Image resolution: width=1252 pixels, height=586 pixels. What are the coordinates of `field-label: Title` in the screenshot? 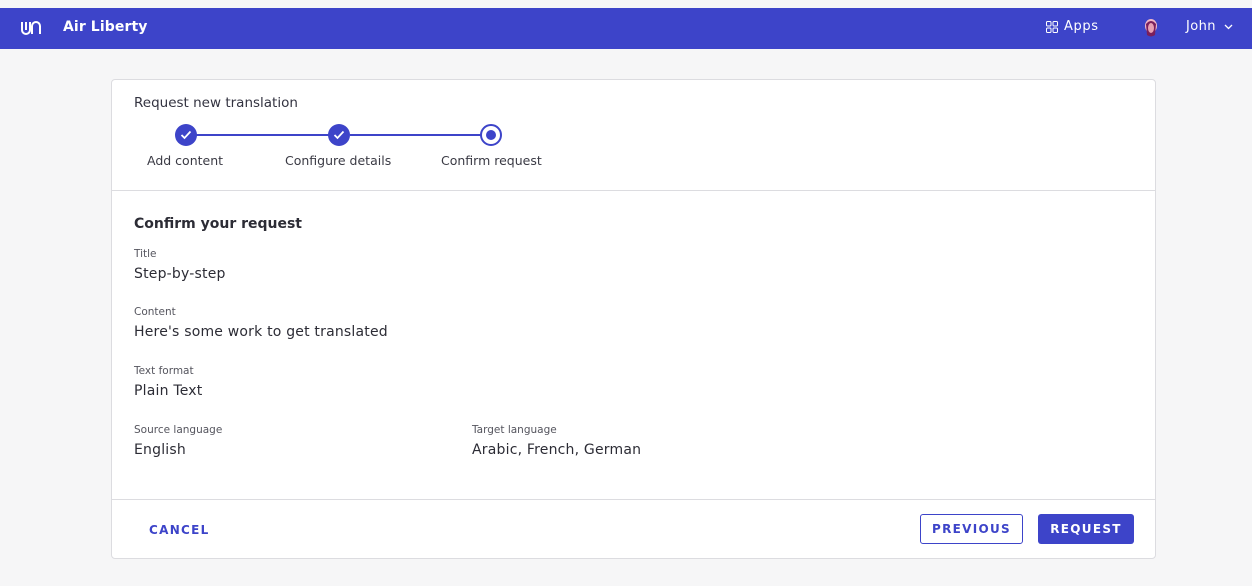 It's located at (145, 254).